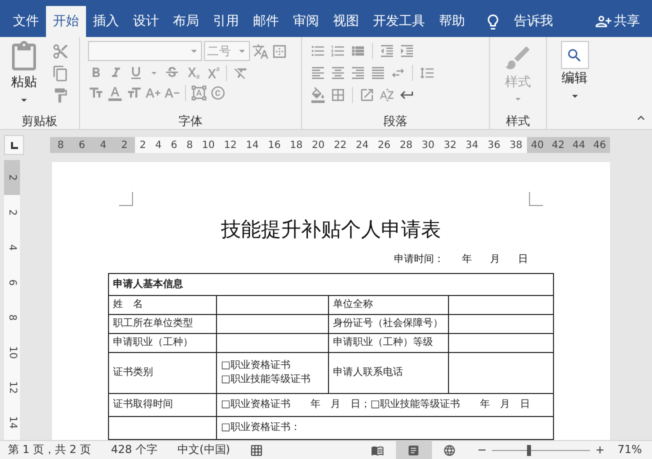  Describe the element at coordinates (384, 405) in the screenshot. I see `table-cell: □职业资格证书 年 月 日；□职业技能等级证书 年 月 日` at that location.